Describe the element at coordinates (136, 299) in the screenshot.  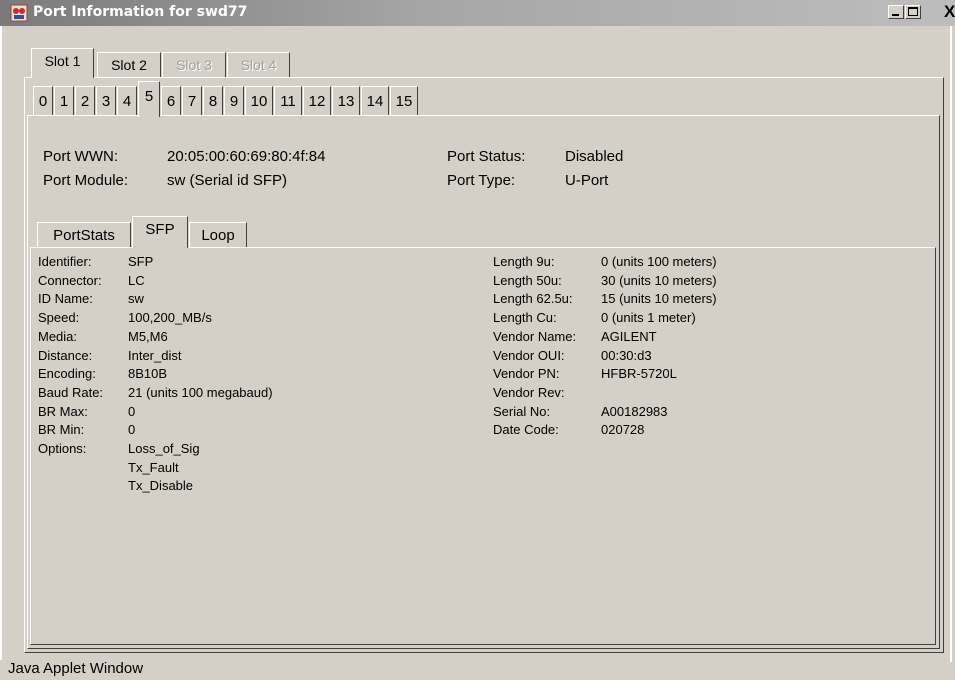
I see `sfp-field-value: sw` at that location.